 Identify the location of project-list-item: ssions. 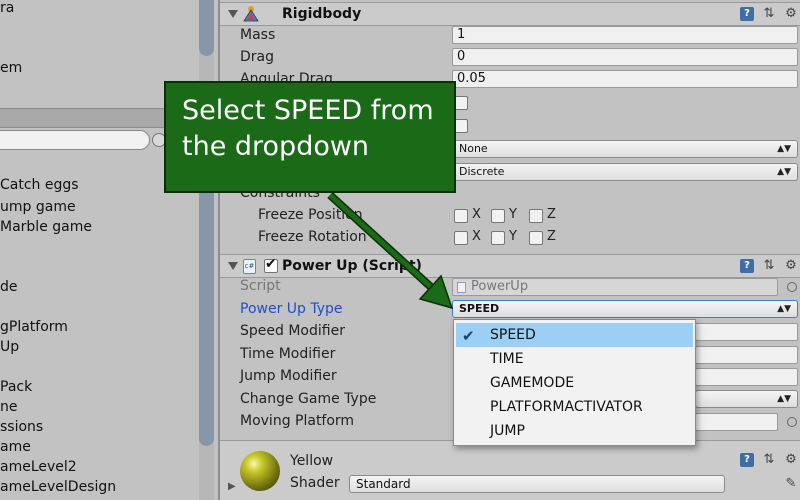
(21, 427).